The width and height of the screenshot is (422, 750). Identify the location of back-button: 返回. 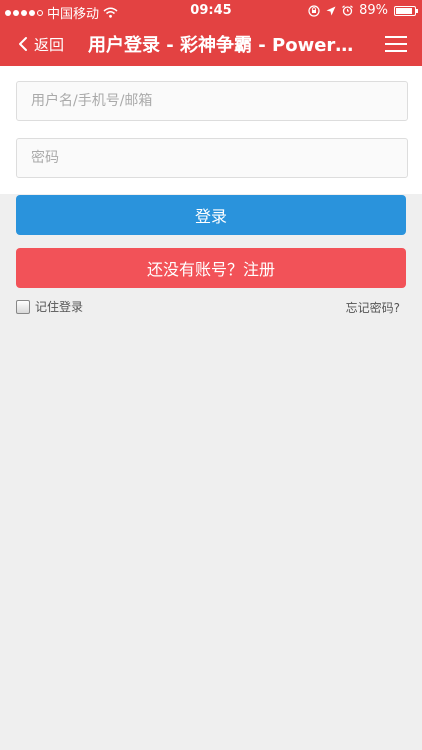
(41, 44).